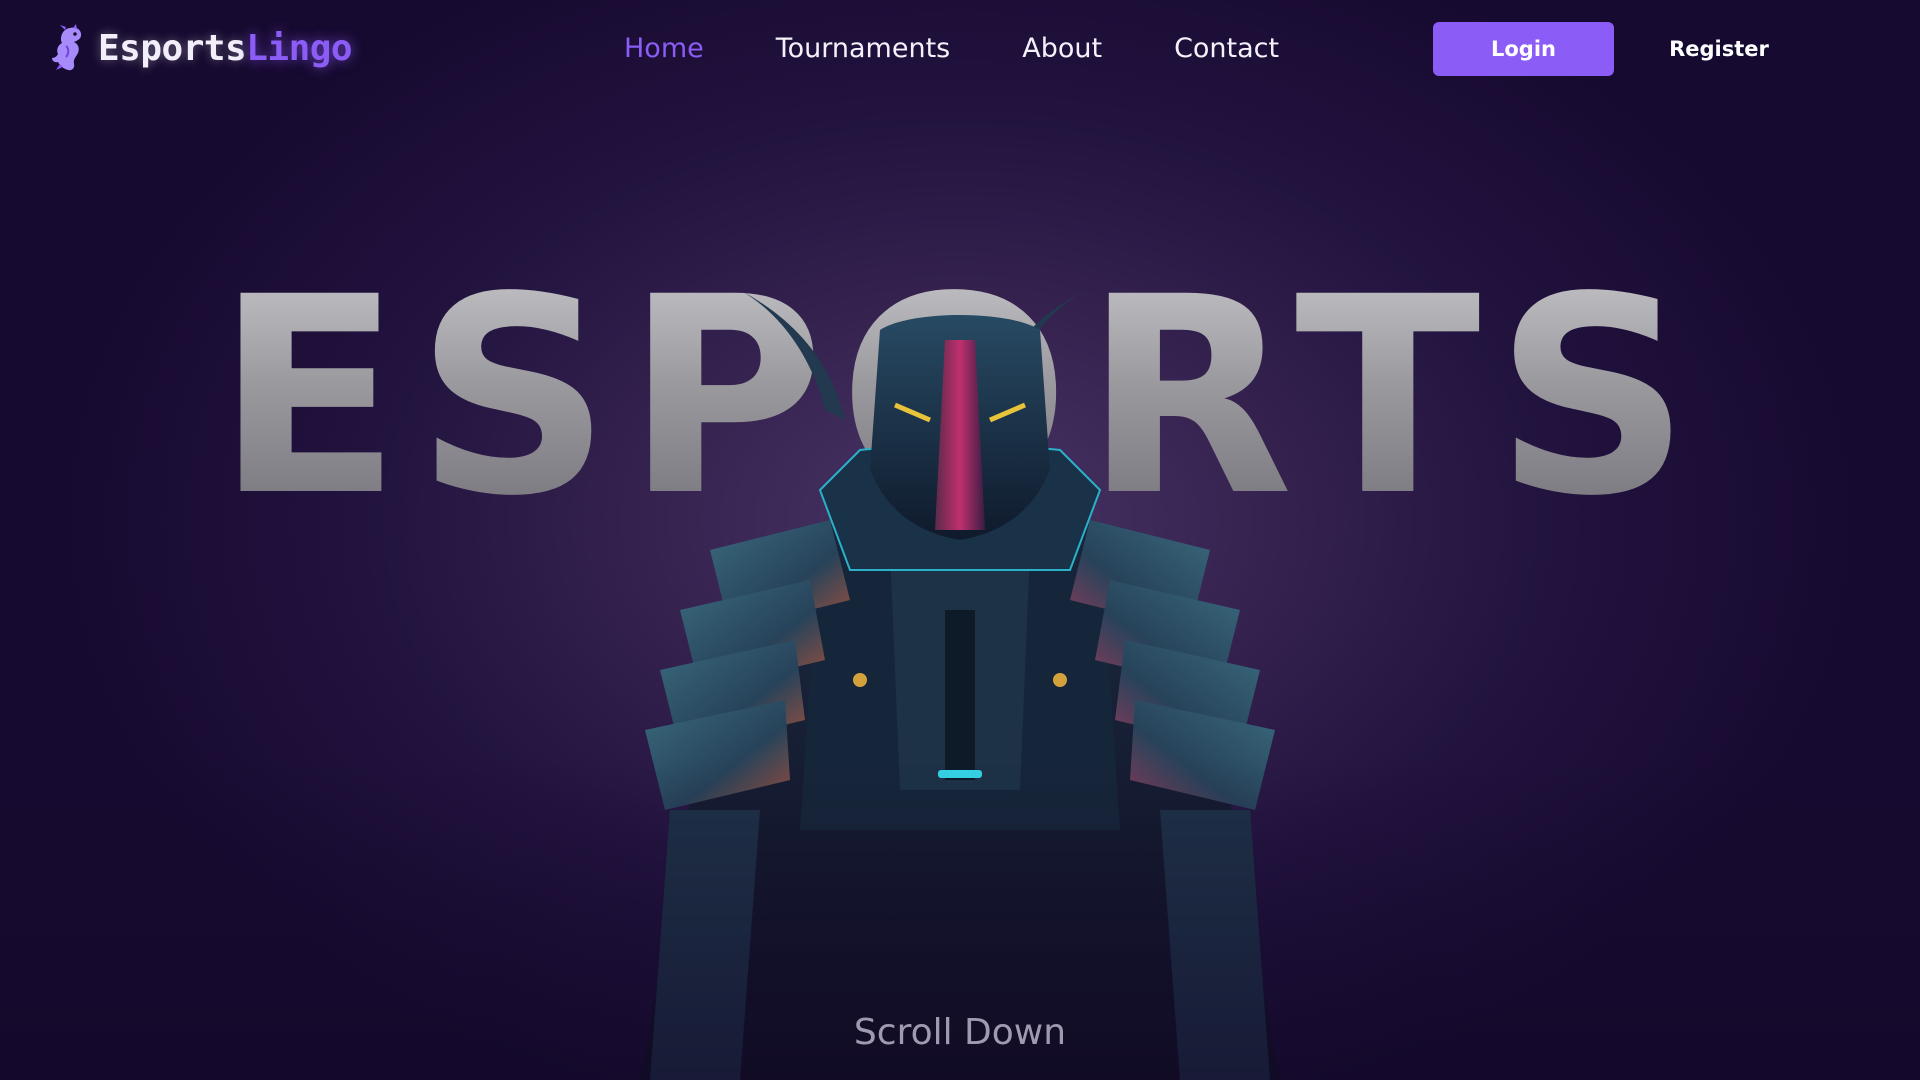 The image size is (1920, 1080). I want to click on brand-name: EsportsLingo, so click(225, 48).